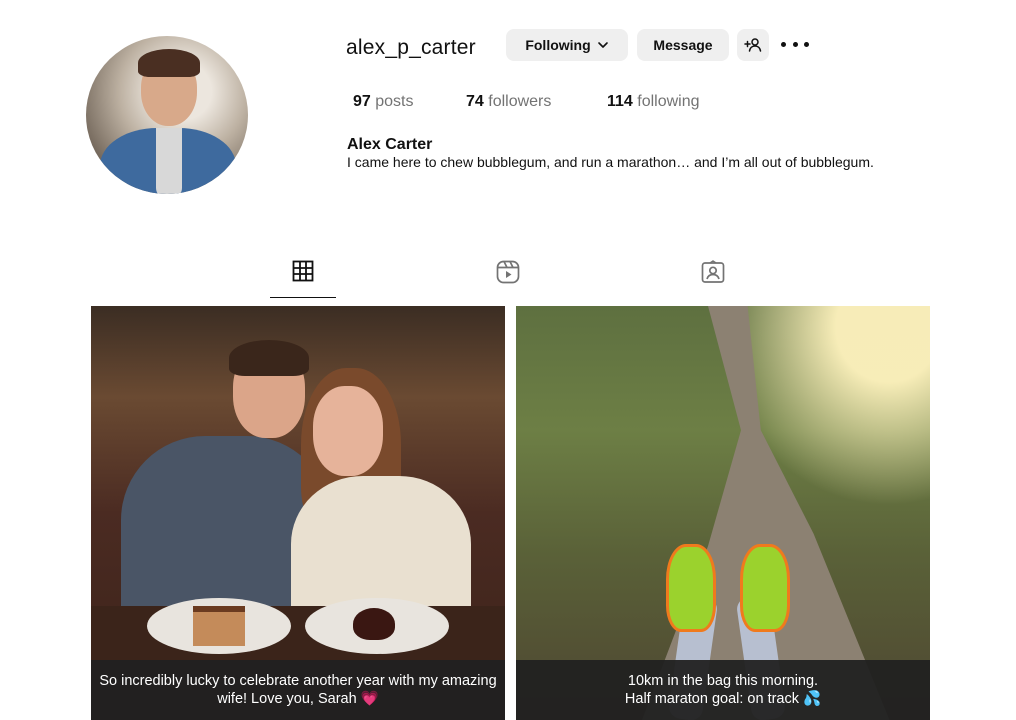  What do you see at coordinates (713, 271) in the screenshot?
I see `tagged-icon` at bounding box center [713, 271].